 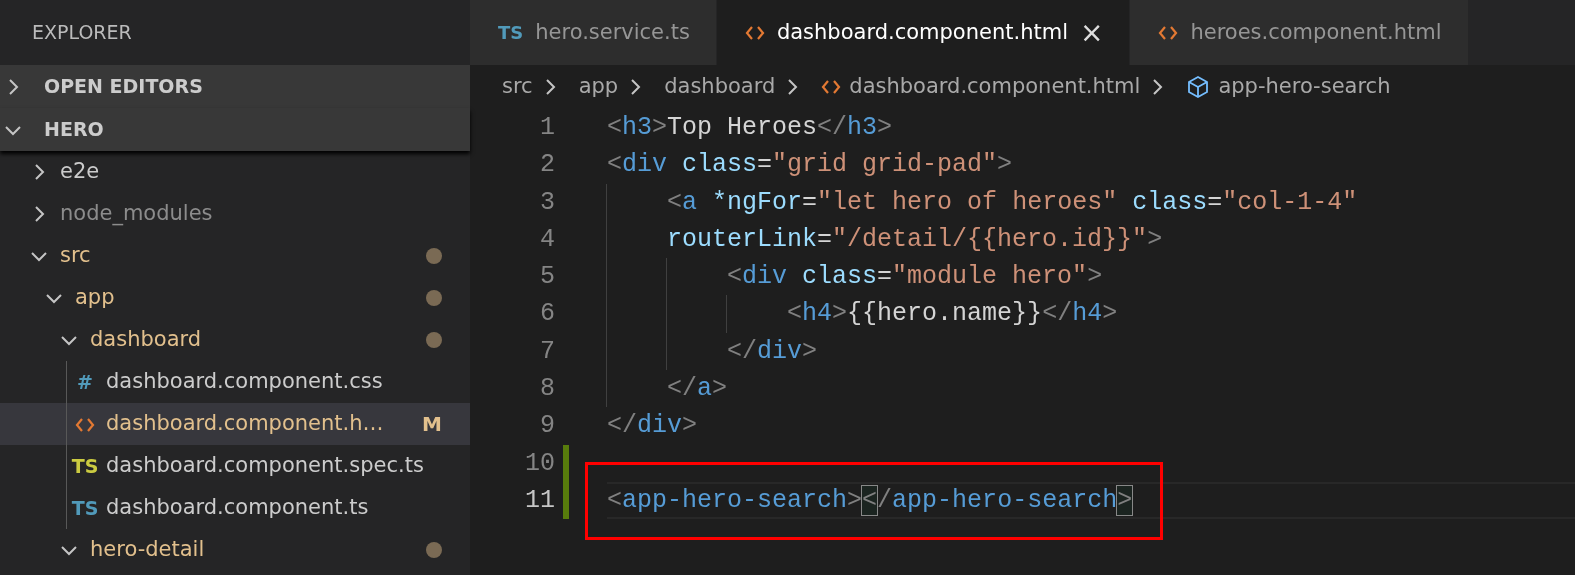 What do you see at coordinates (235, 298) in the screenshot?
I see `tree-item: app` at bounding box center [235, 298].